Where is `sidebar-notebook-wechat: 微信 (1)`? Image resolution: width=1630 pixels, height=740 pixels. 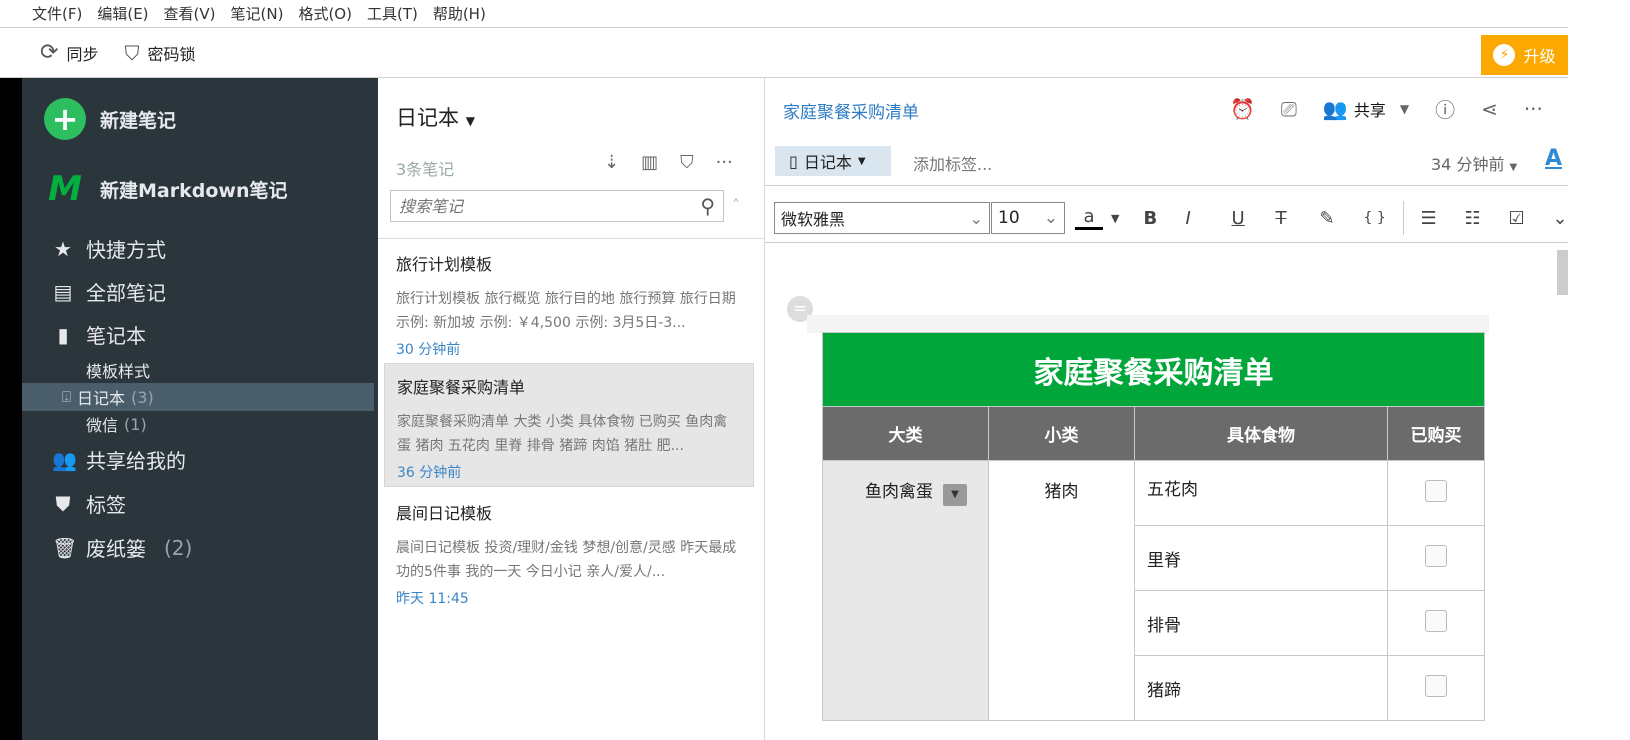
sidebar-notebook-wechat: 微信 (1) is located at coordinates (198, 424).